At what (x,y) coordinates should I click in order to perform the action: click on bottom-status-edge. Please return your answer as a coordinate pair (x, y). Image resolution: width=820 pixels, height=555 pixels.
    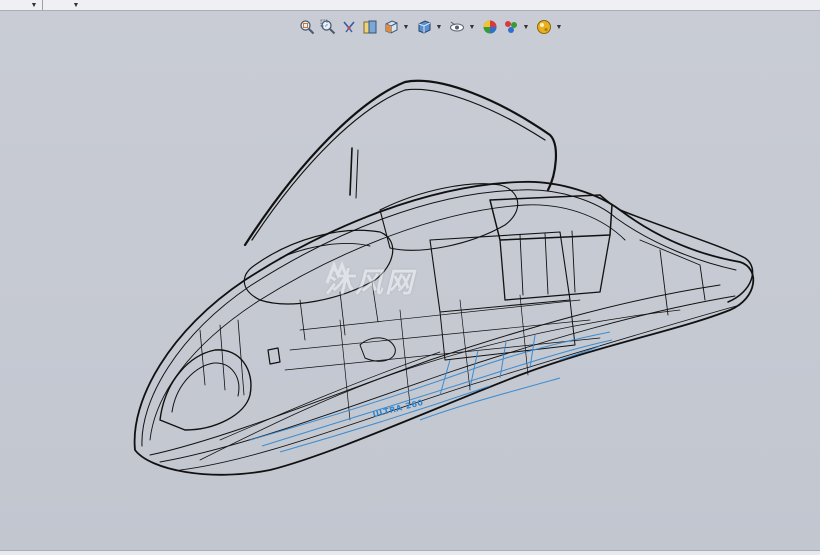
    Looking at the image, I should click on (410, 552).